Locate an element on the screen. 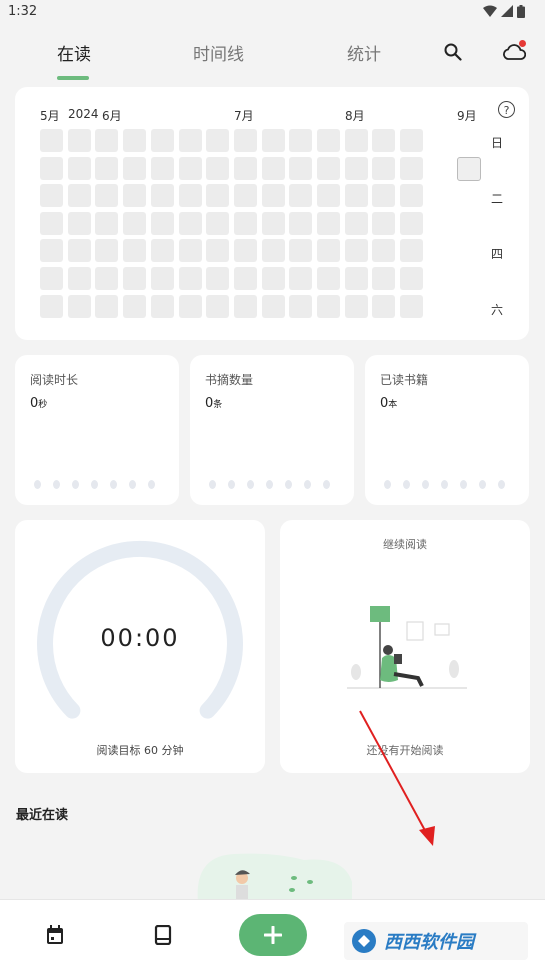  stat-card-books-read: 已读书籍 0本 is located at coordinates (447, 430).